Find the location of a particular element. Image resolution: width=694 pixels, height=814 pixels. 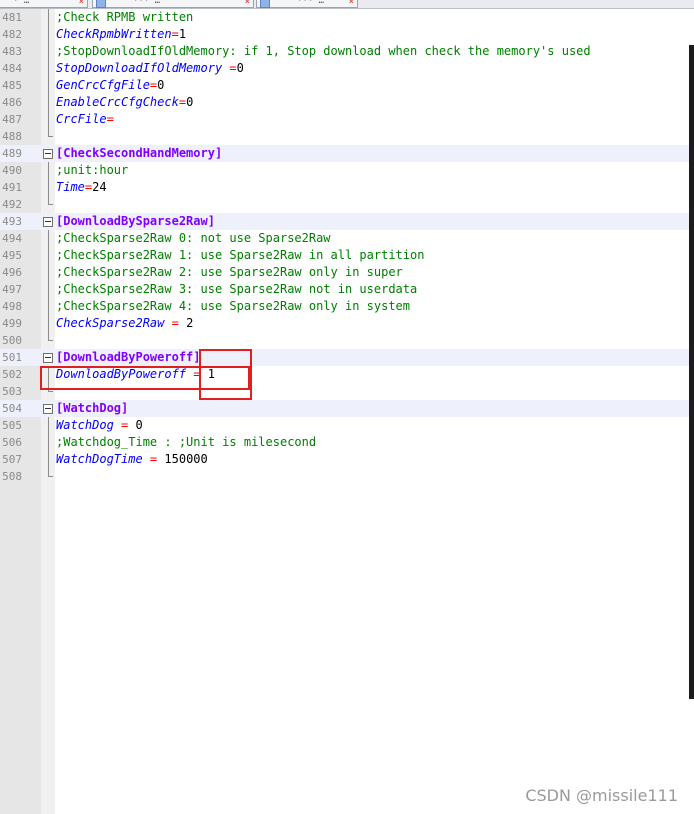

line-code: ;unit:hour is located at coordinates (92, 170).